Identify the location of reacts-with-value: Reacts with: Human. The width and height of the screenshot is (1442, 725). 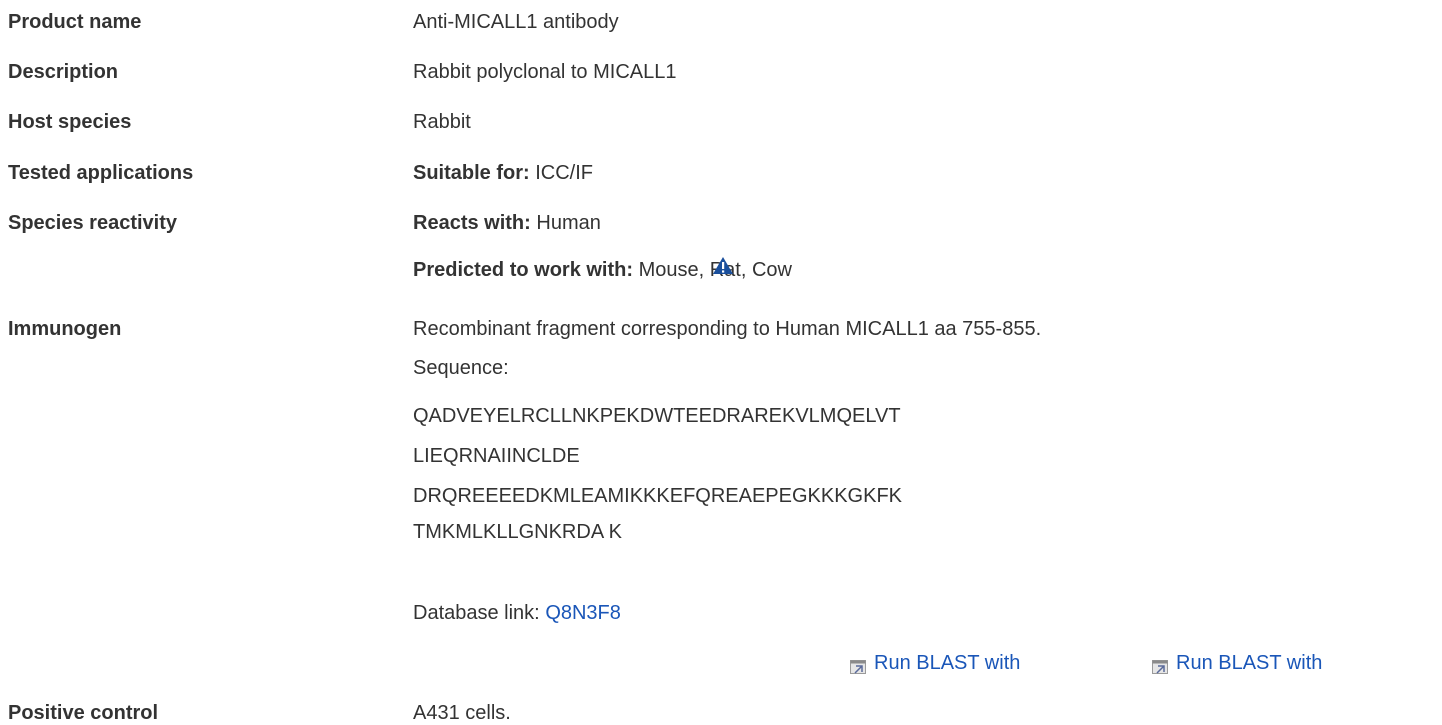
(507, 223).